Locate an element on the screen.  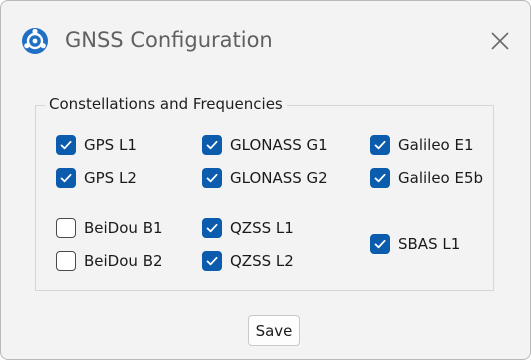
checkbox-galileo-e5b: Galileo E5b is located at coordinates (426, 178).